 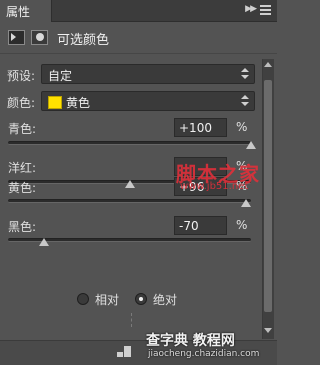 What do you see at coordinates (39, 37) in the screenshot?
I see `layer-mask-icon` at bounding box center [39, 37].